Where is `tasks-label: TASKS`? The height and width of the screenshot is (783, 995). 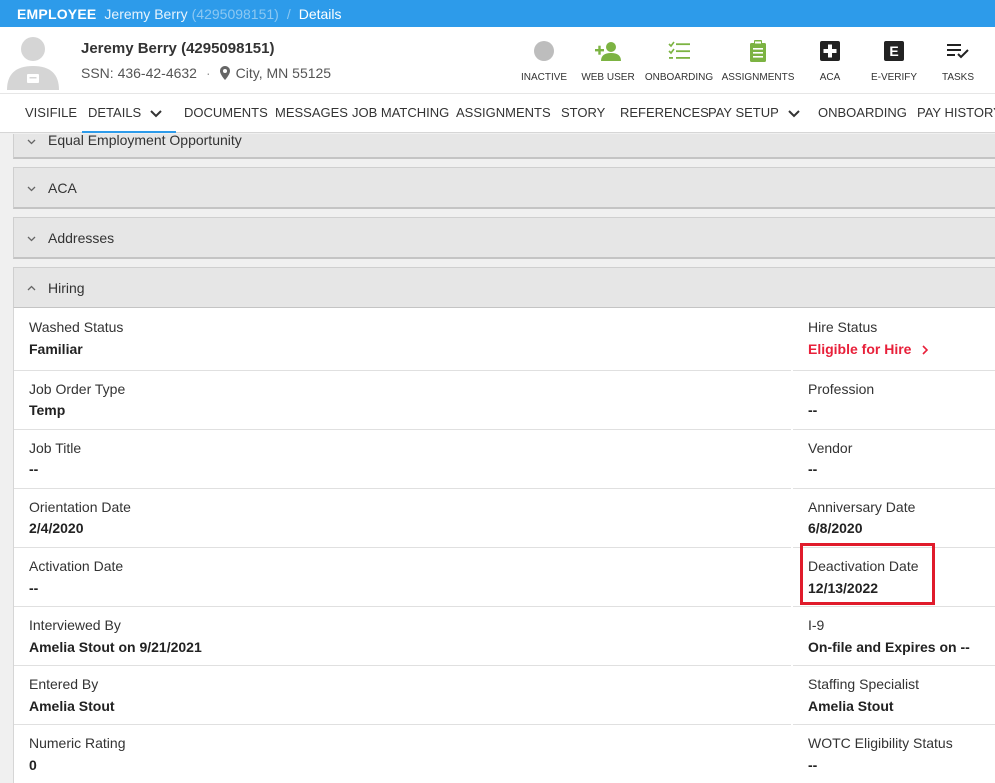
tasks-label: TASKS is located at coordinates (958, 77).